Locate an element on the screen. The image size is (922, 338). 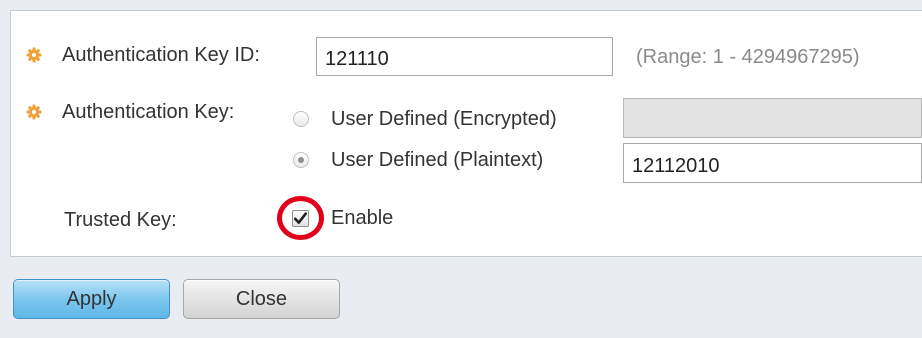
highlight-circle-annotation is located at coordinates (300, 218).